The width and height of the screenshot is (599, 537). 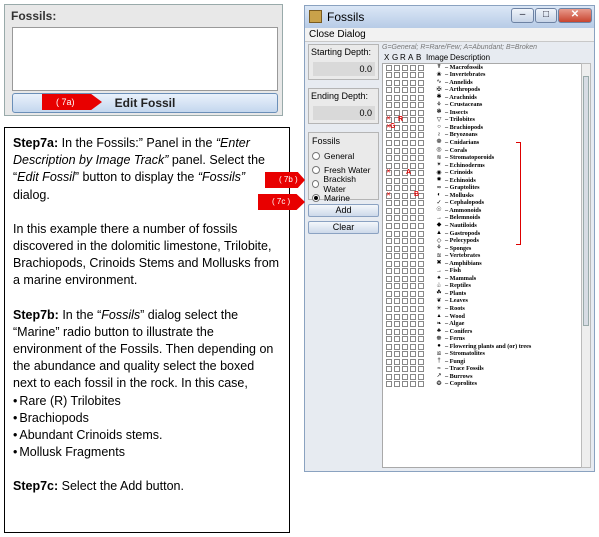 What do you see at coordinates (316, 170) in the screenshot?
I see `radio-circle` at bounding box center [316, 170].